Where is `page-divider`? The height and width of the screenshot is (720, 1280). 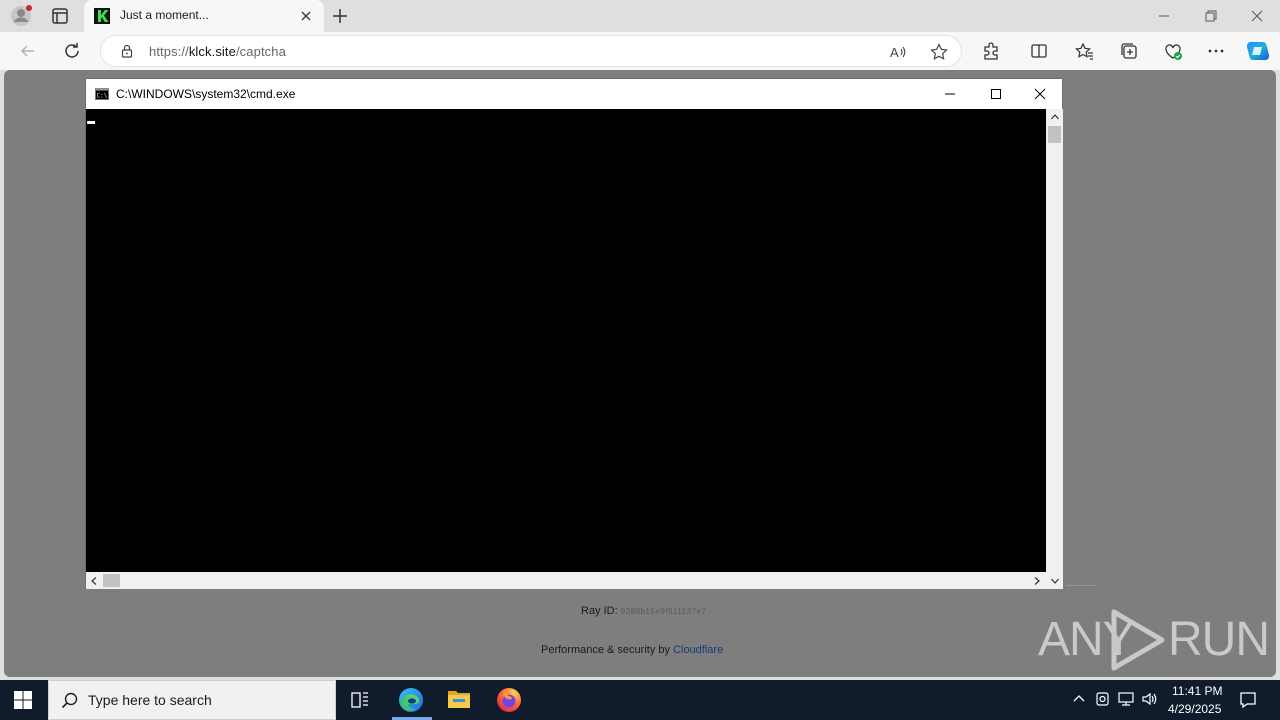
page-divider is located at coordinates (1081, 585).